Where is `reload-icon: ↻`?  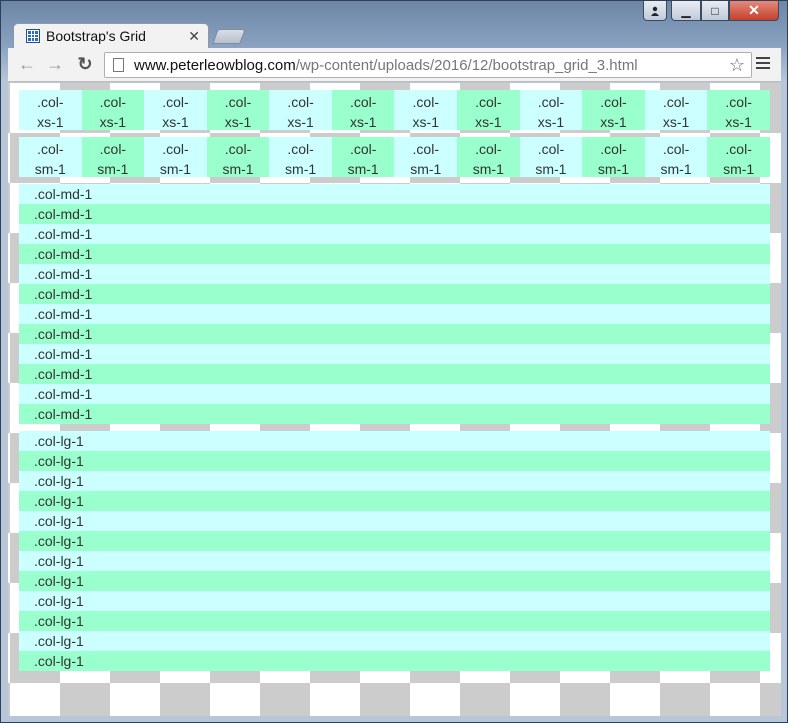
reload-icon: ↻ is located at coordinates (85, 64).